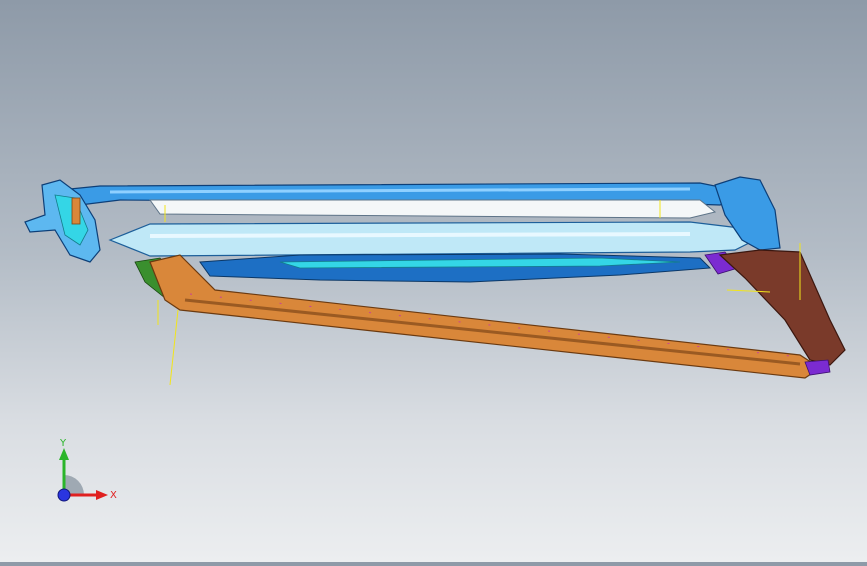 This screenshot has width=867, height=566. I want to click on x-axis-arrow, so click(102, 495).